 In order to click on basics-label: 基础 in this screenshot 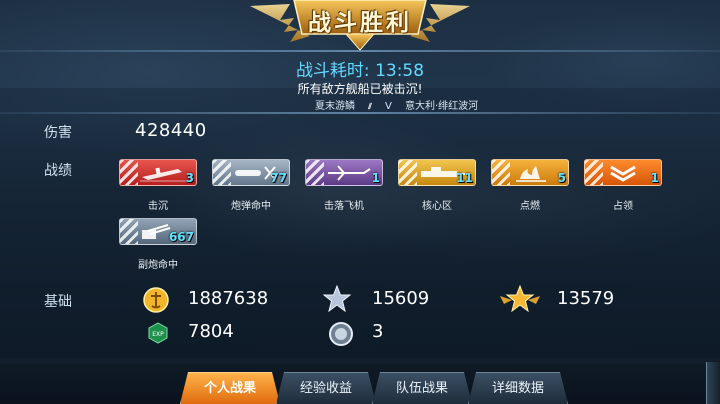, I will do `click(58, 302)`.